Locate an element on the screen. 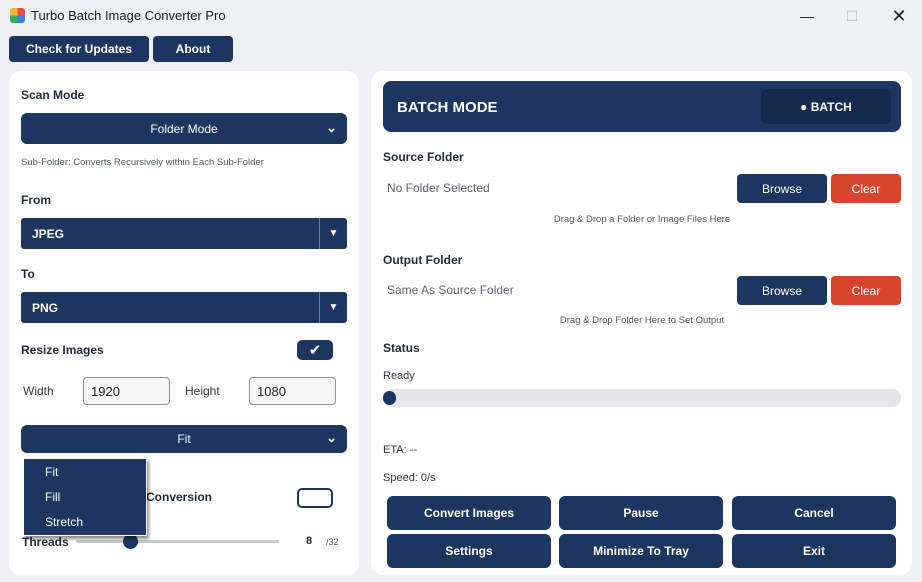 The width and height of the screenshot is (922, 582). threads-slider-track is located at coordinates (177, 541).